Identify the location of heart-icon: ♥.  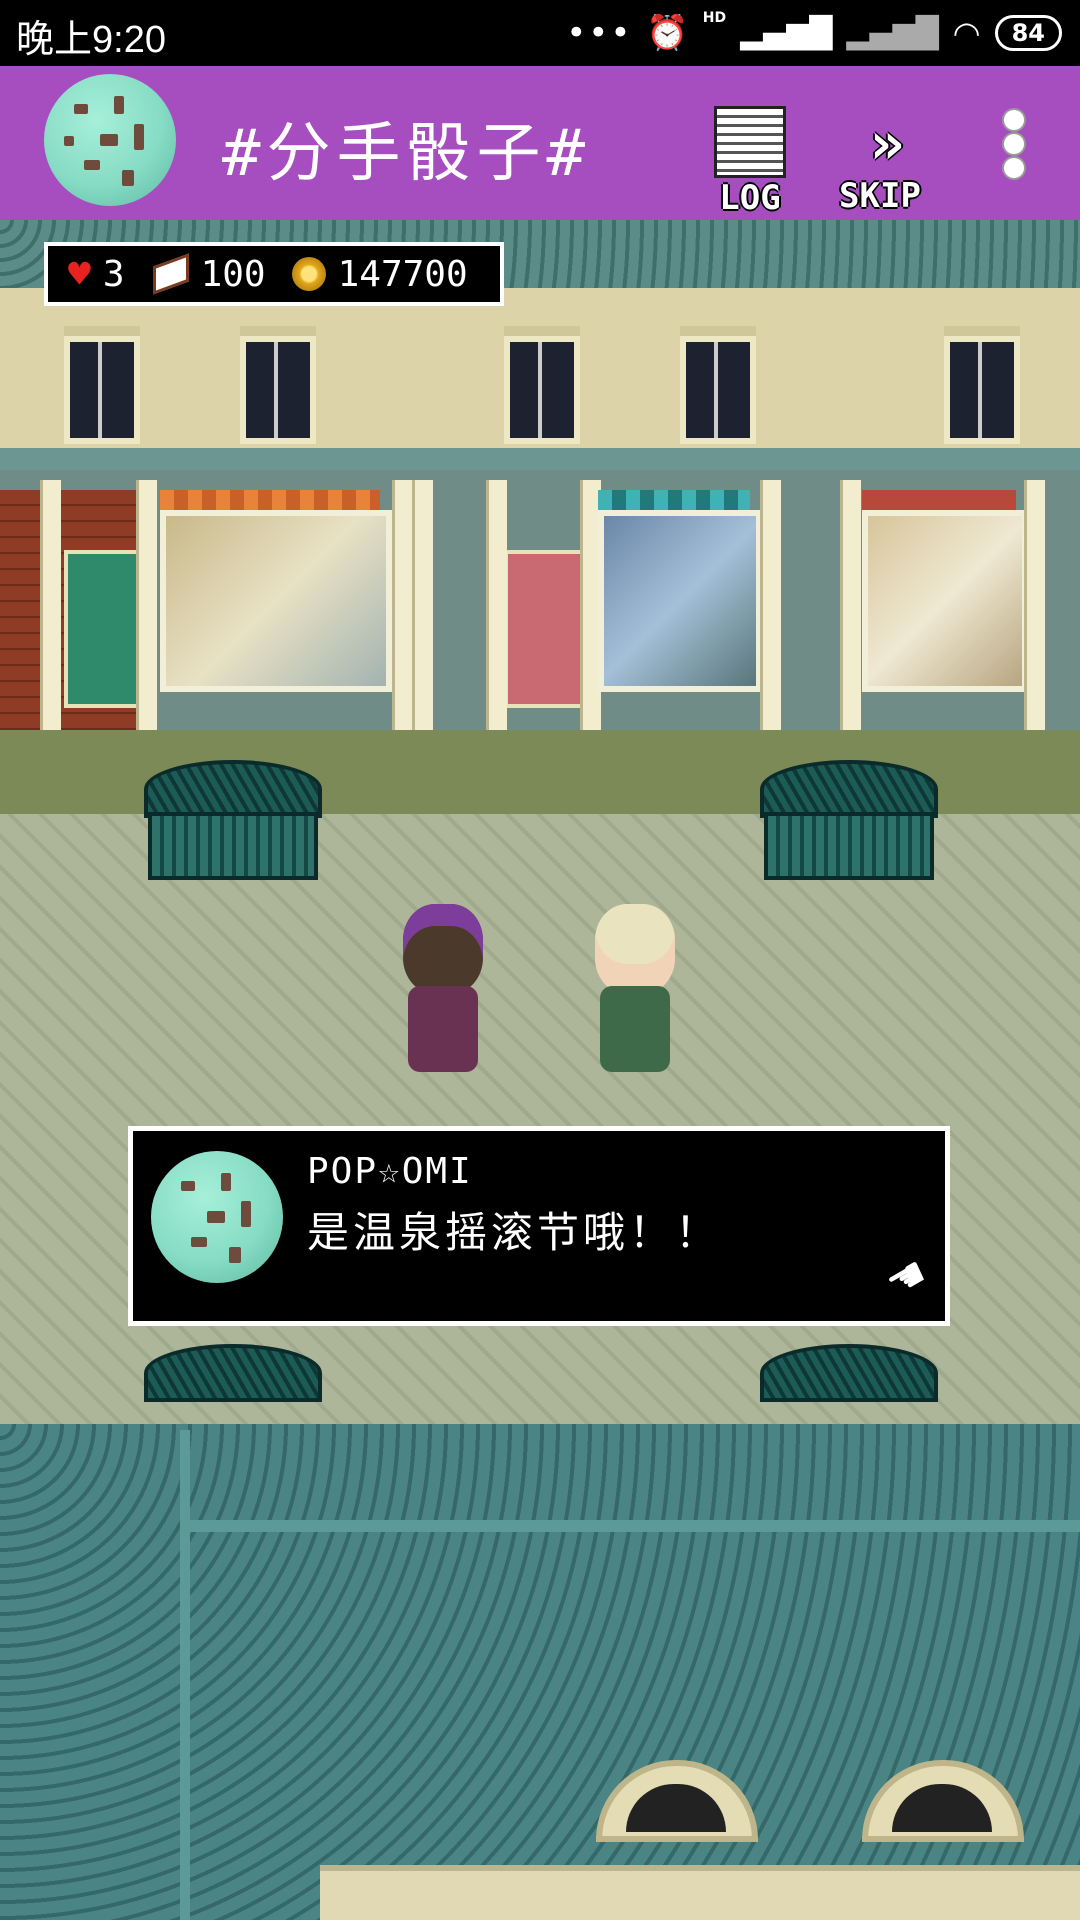
(79, 274).